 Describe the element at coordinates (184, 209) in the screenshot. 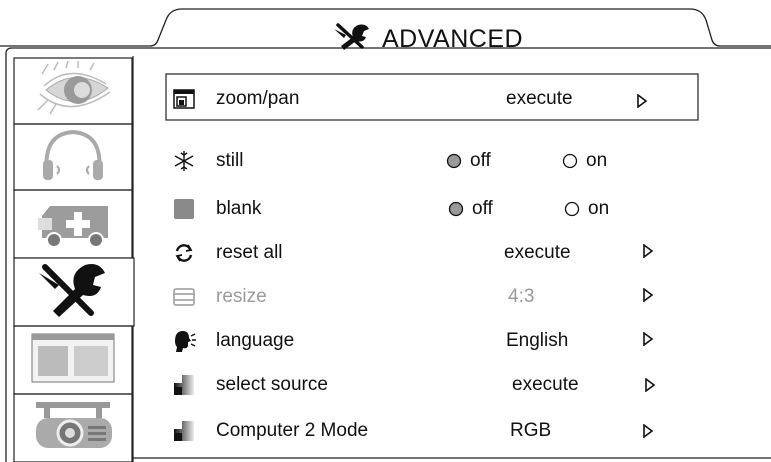

I see `blank-square-icon` at that location.